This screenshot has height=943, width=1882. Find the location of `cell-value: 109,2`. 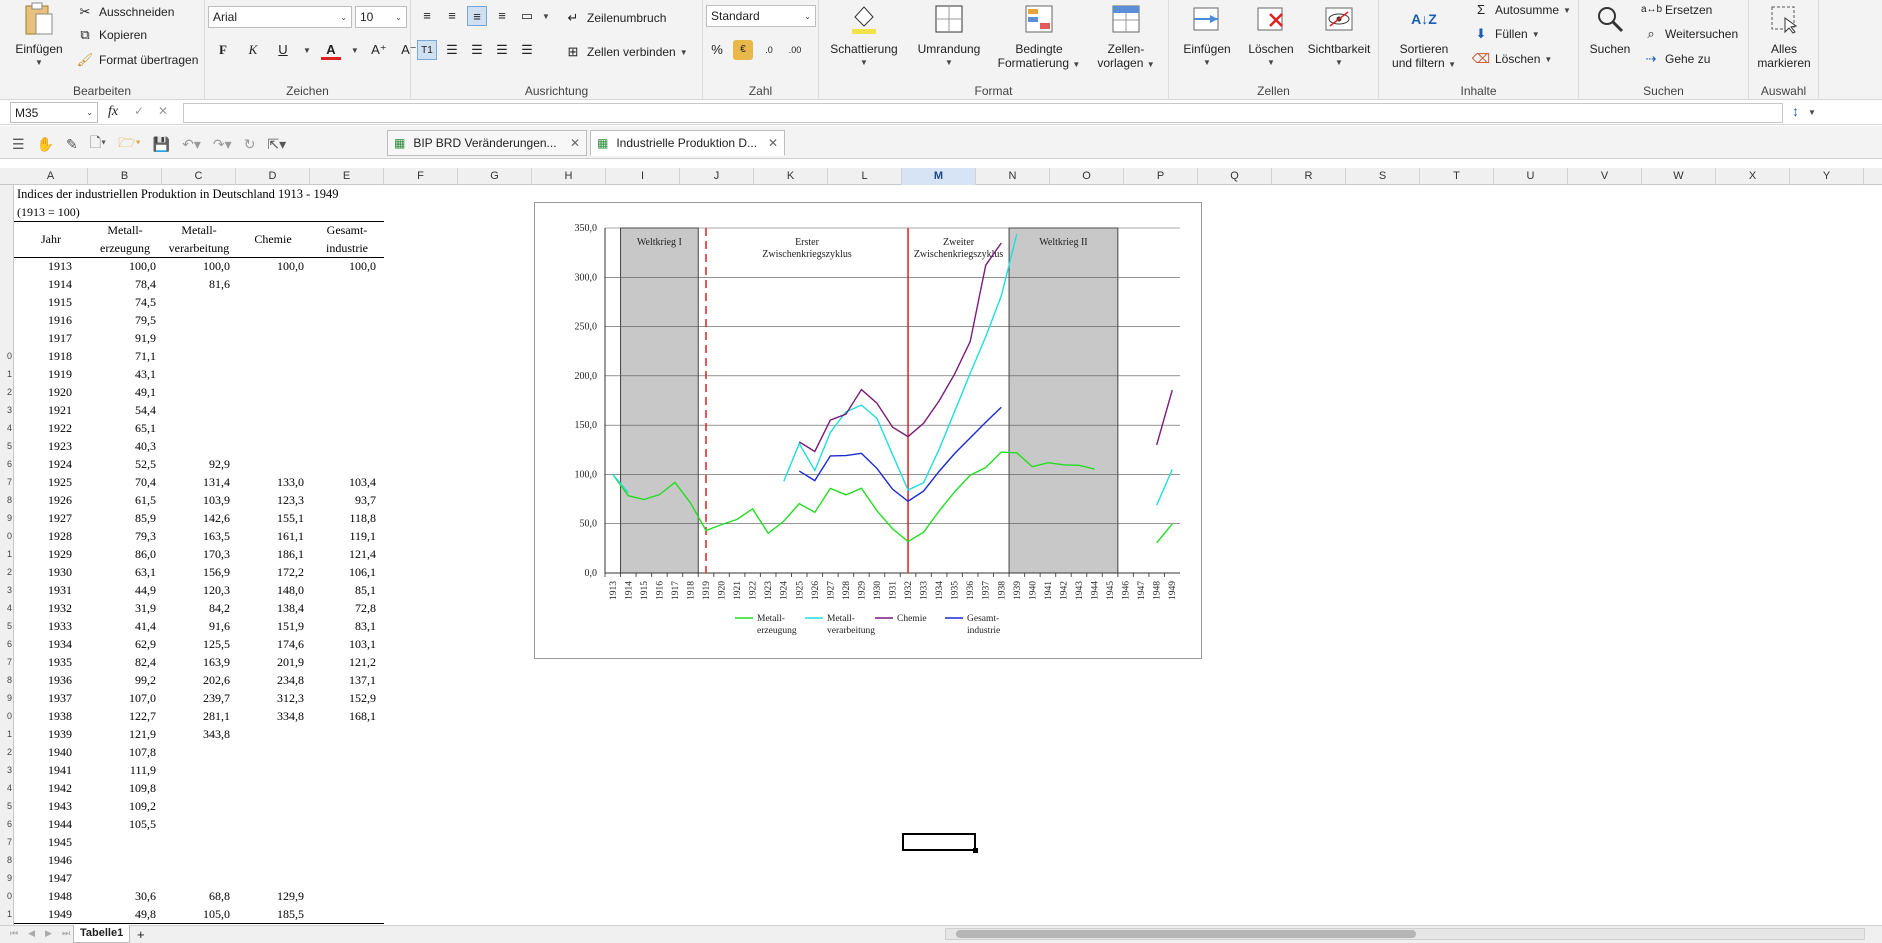

cell-value: 109,2 is located at coordinates (122, 806).